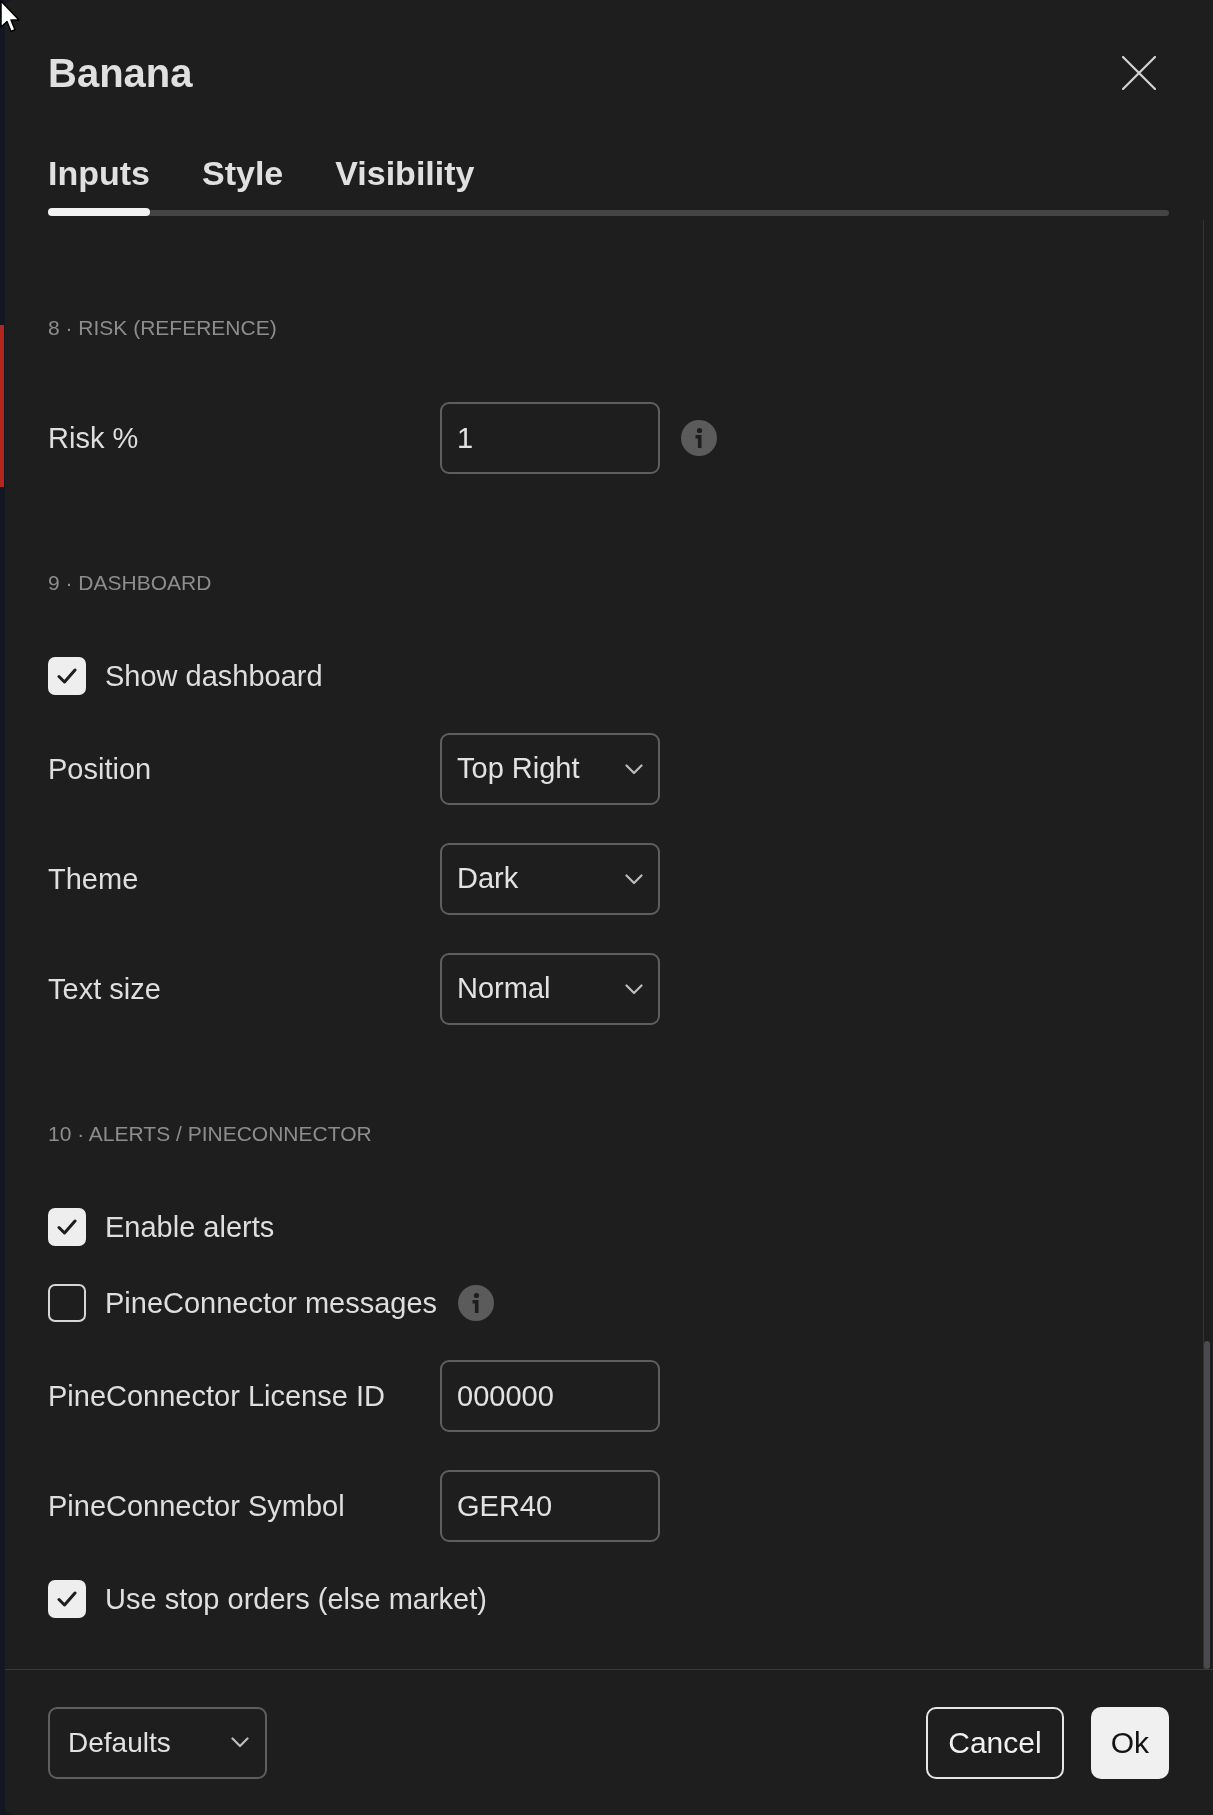 This screenshot has width=1213, height=1815. What do you see at coordinates (162, 328) in the screenshot?
I see `section-header: 8 · RISK (REFERENCE)` at bounding box center [162, 328].